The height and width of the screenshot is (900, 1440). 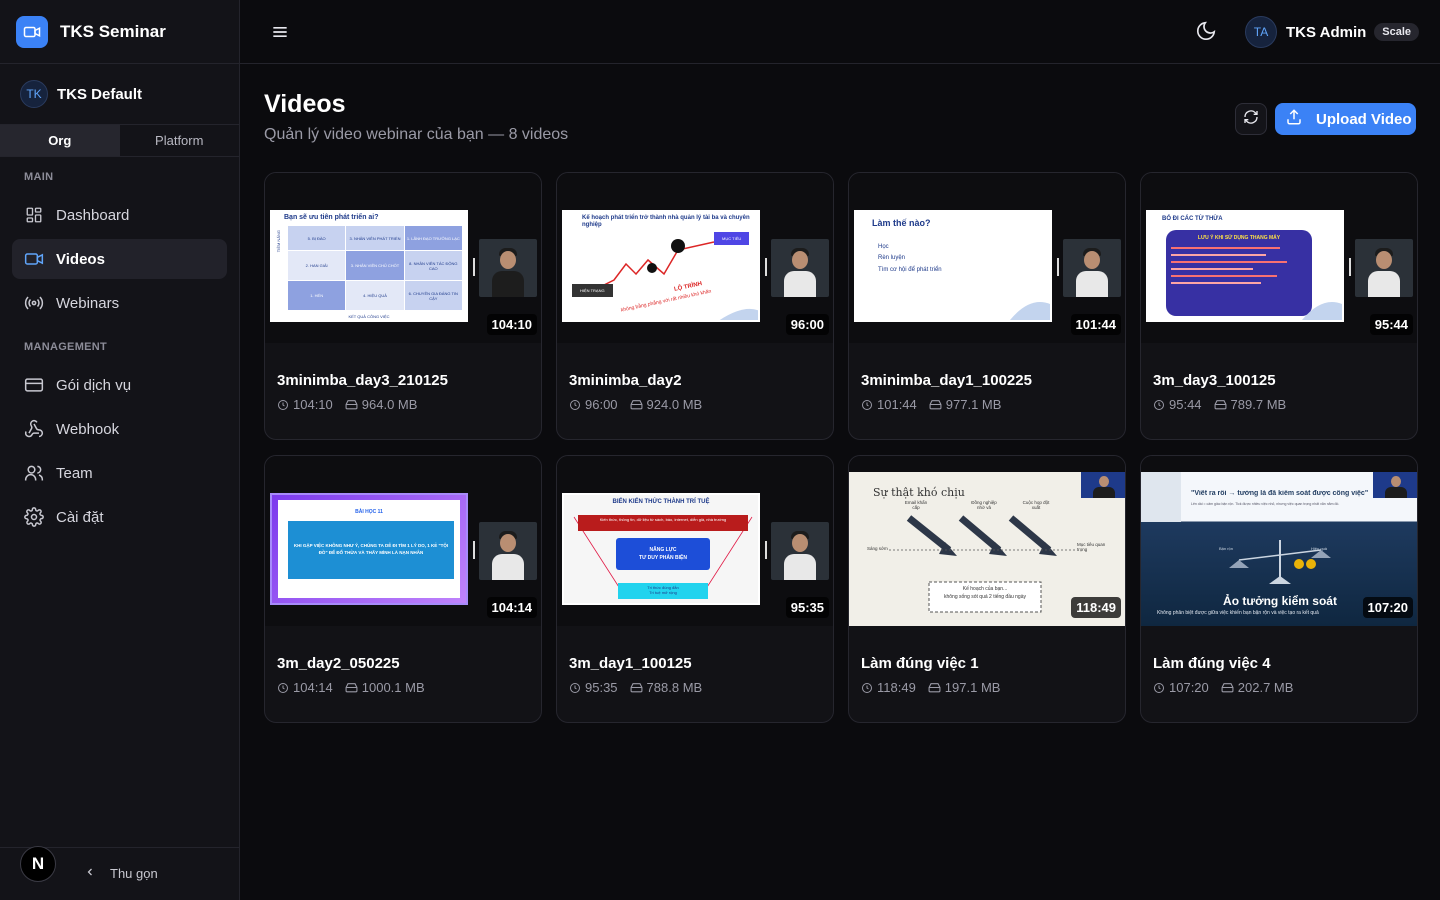 I want to click on video-title: 3minimba_day1_100225, so click(x=946, y=380).